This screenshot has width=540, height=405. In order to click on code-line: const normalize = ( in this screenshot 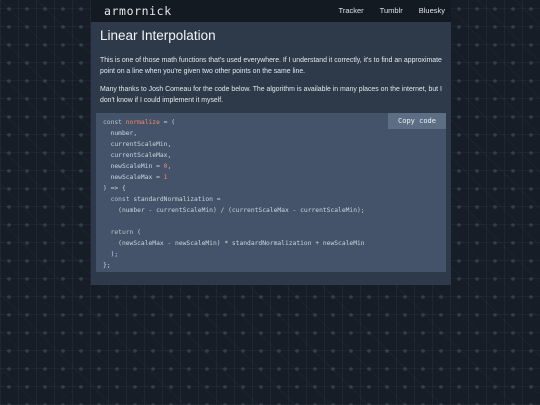, I will do `click(139, 122)`.